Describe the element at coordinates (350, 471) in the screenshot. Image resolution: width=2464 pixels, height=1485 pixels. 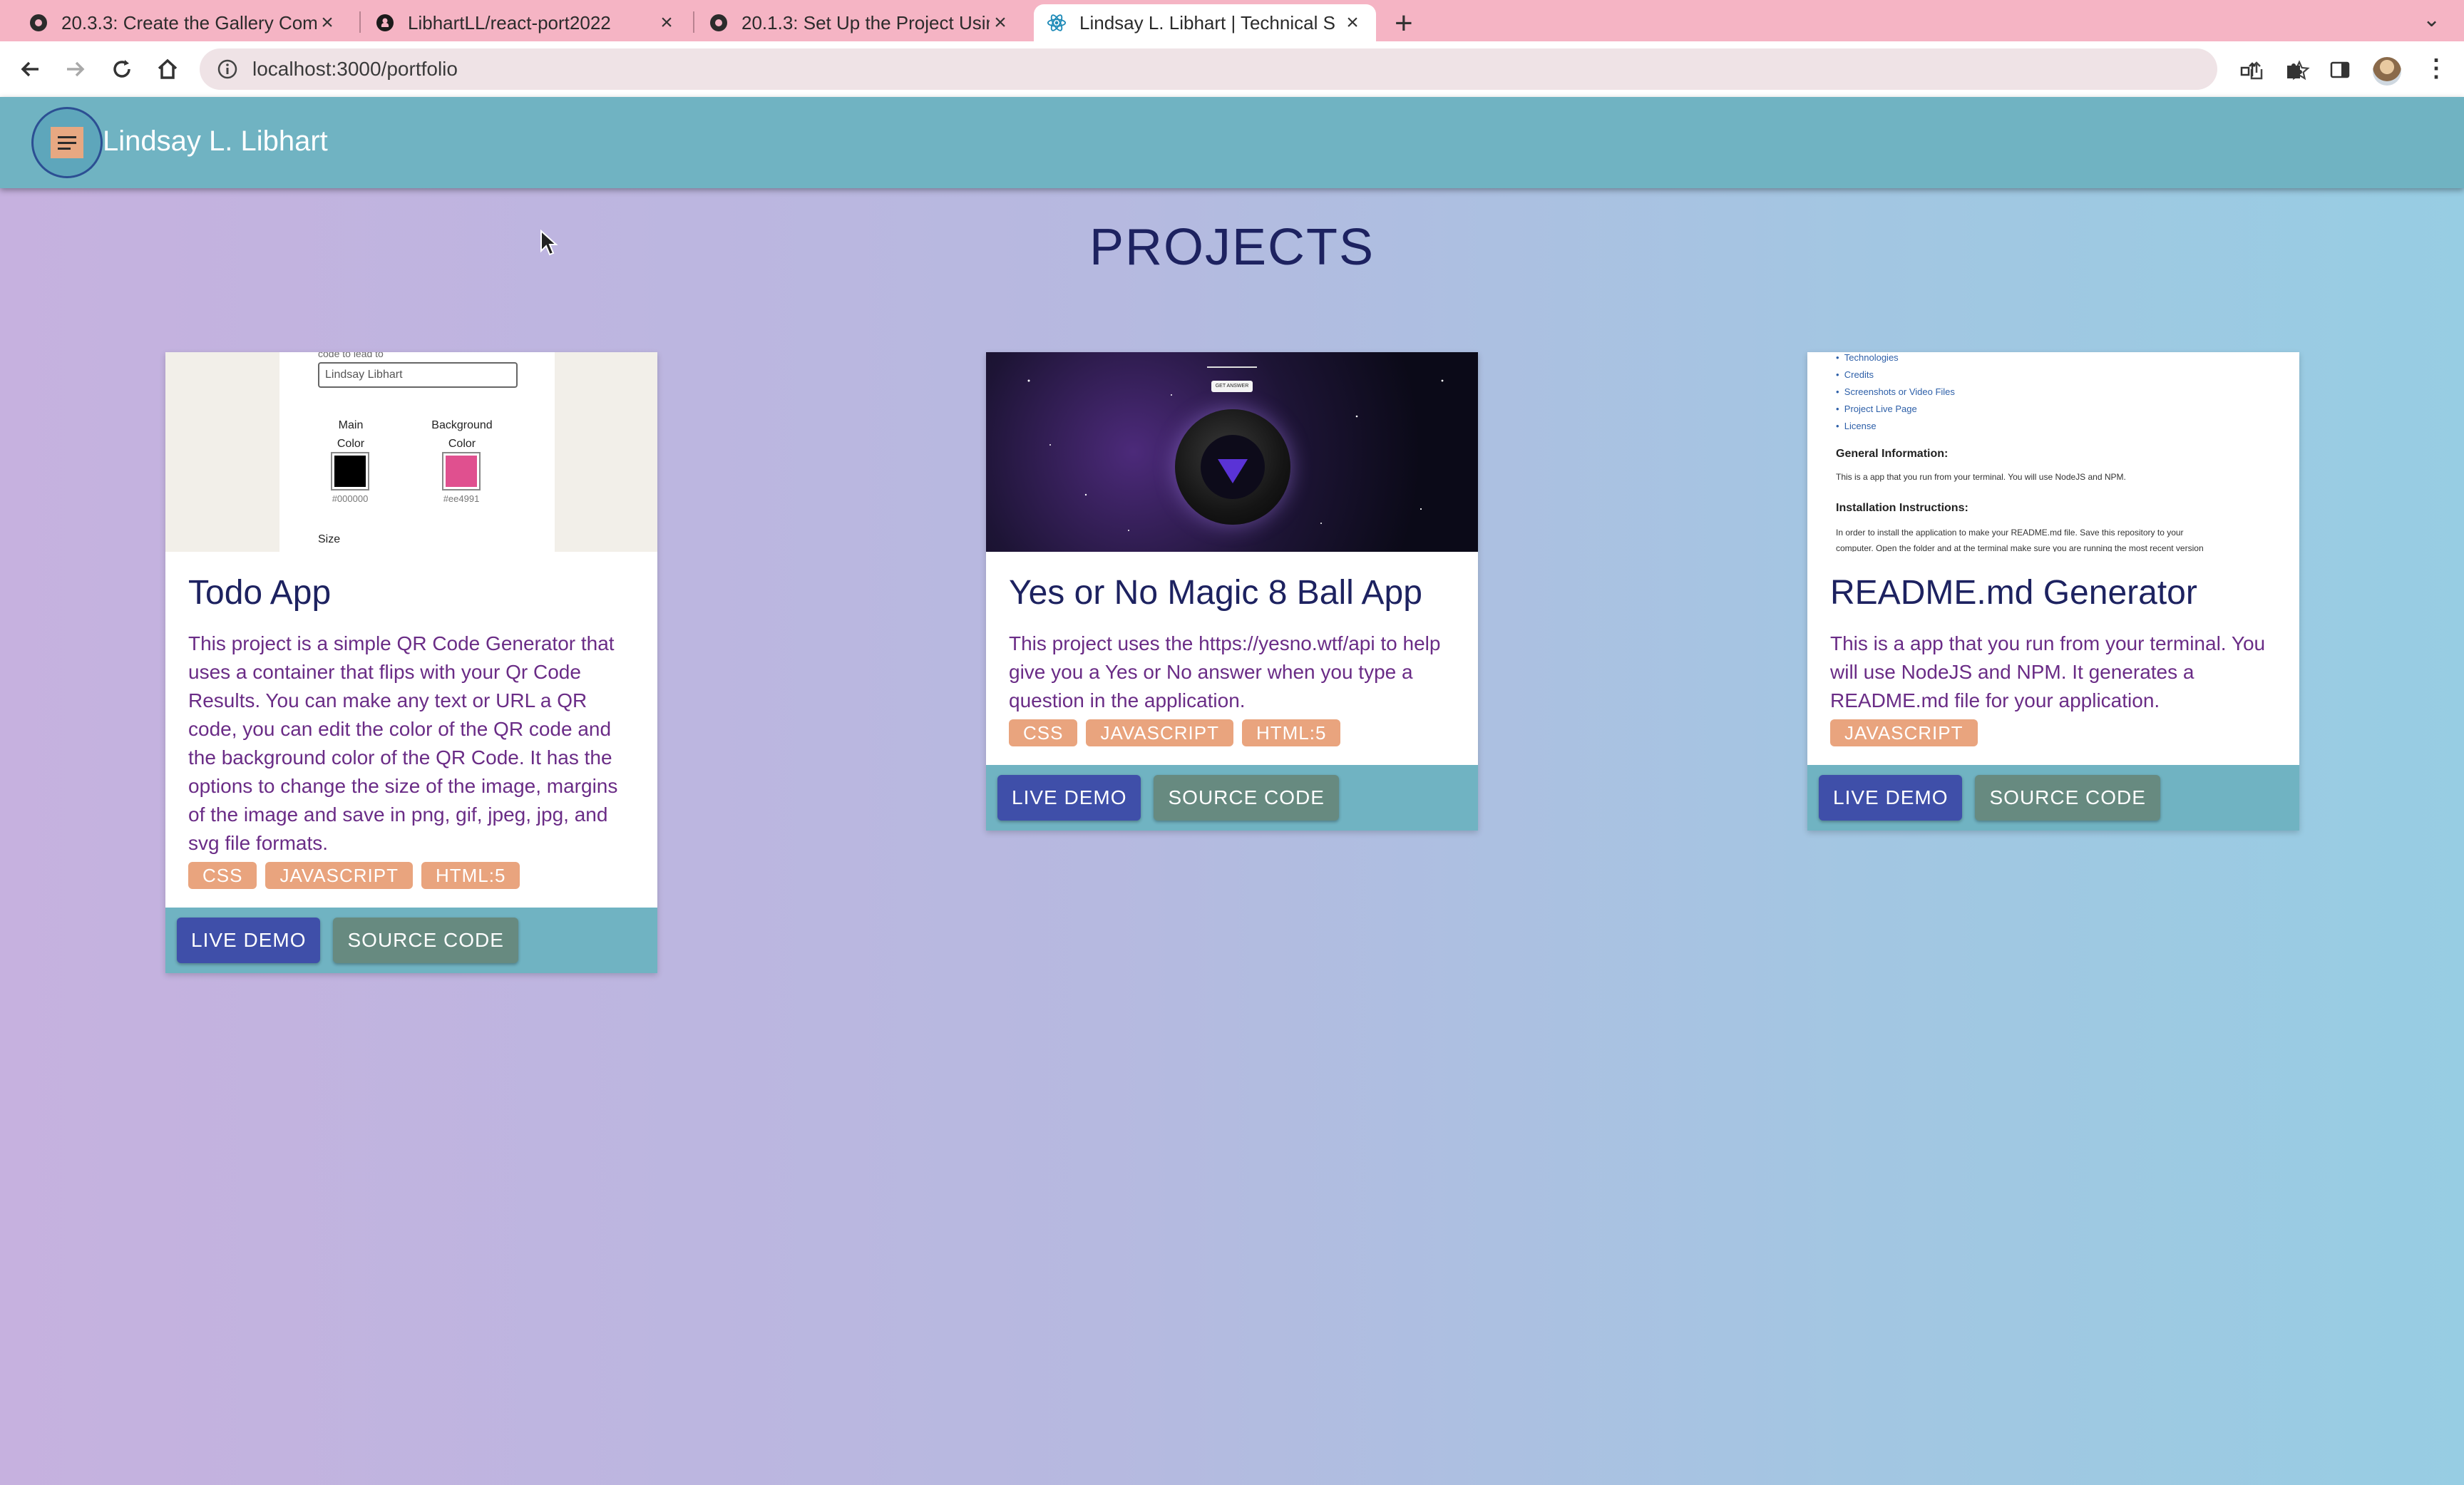
I see `main-color-swatch` at that location.